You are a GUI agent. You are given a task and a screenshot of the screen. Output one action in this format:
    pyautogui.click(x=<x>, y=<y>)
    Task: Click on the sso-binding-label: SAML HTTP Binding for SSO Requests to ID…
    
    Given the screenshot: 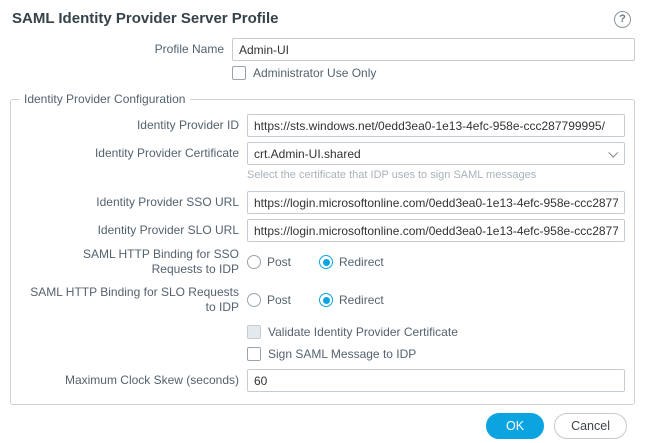 What is the action you would take?
    pyautogui.click(x=160, y=261)
    